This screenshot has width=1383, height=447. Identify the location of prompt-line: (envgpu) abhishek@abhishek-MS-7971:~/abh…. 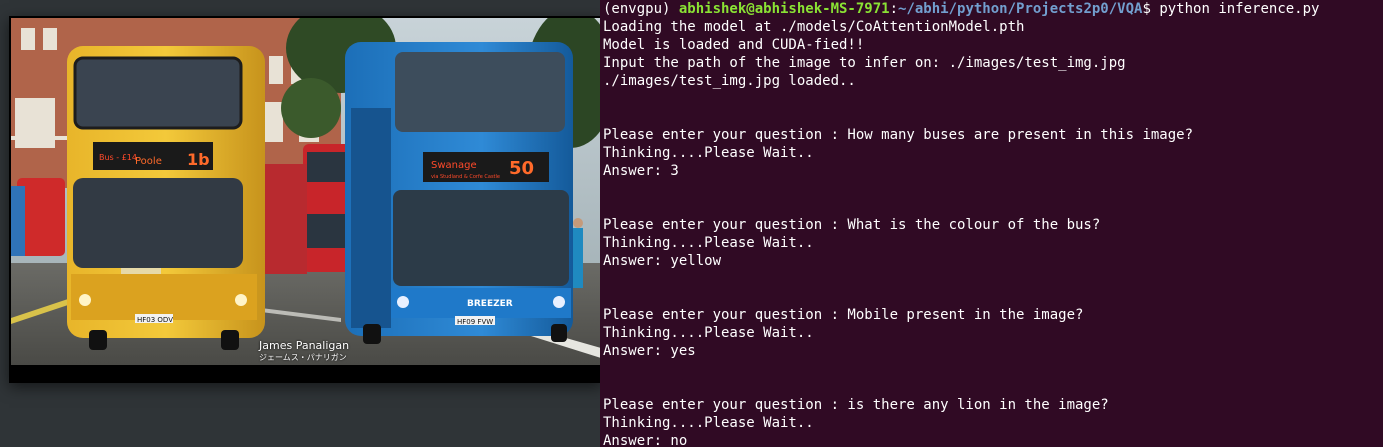
(993, 9).